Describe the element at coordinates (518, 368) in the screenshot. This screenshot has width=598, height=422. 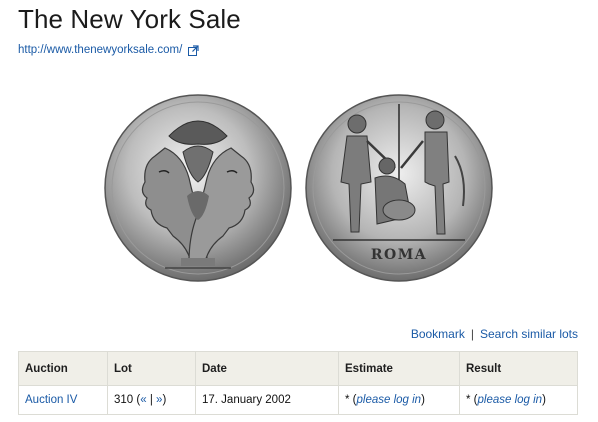
I see `col-result-header: Result` at that location.